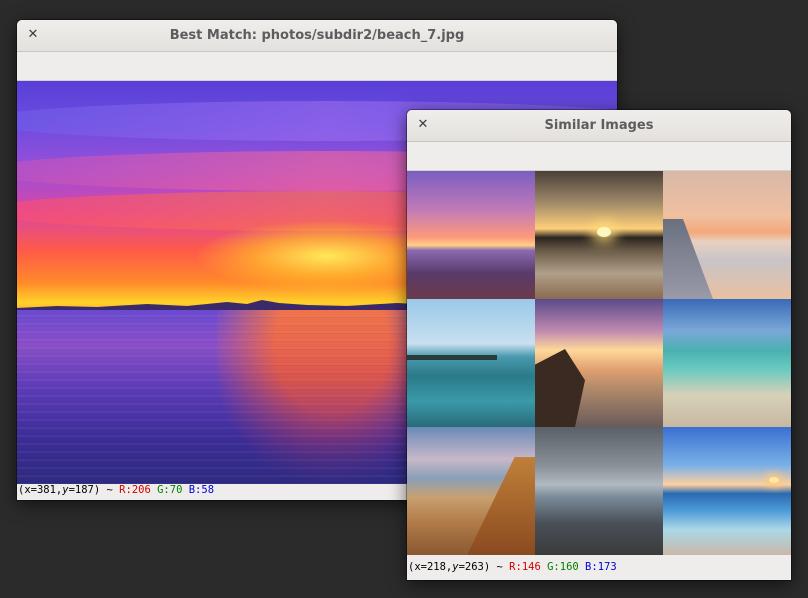 This screenshot has height=598, width=808. I want to click on red-value: R:146, so click(525, 567).